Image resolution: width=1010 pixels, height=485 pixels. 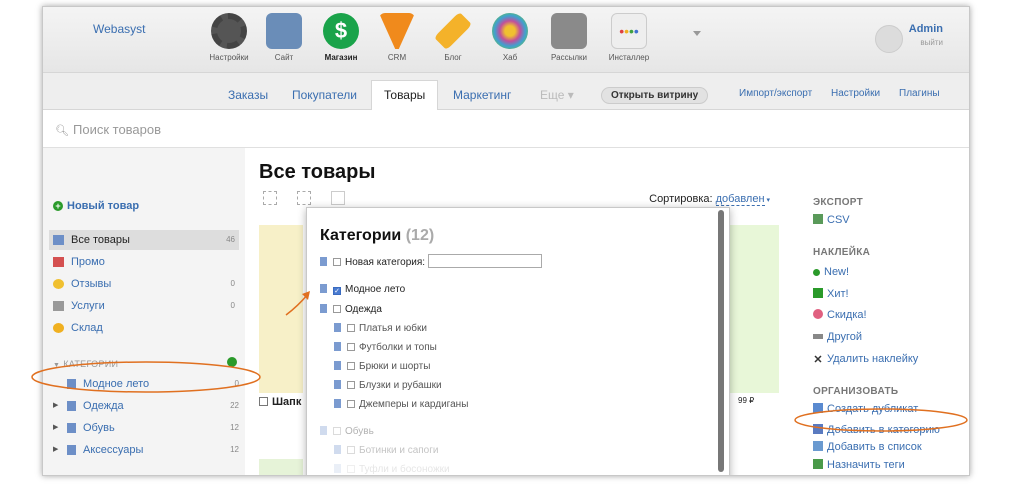 What do you see at coordinates (85, 364) in the screenshot?
I see `categories-heading: ▼ КАТЕГОРИИ` at bounding box center [85, 364].